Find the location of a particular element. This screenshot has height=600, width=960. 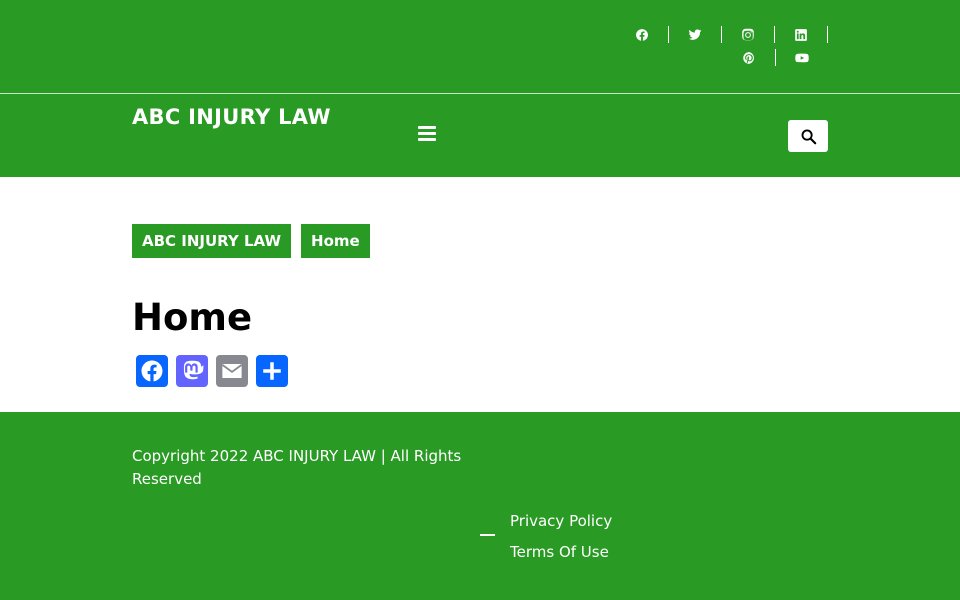

site-brand: ABC INJURY LAW is located at coordinates (232, 117).